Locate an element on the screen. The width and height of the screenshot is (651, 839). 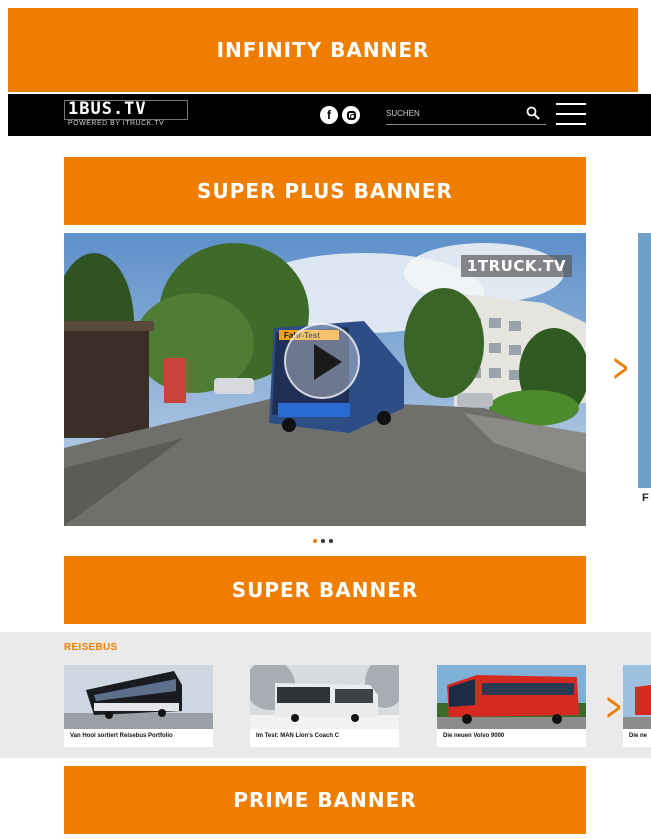
slider-dot-active is located at coordinates (315, 541).